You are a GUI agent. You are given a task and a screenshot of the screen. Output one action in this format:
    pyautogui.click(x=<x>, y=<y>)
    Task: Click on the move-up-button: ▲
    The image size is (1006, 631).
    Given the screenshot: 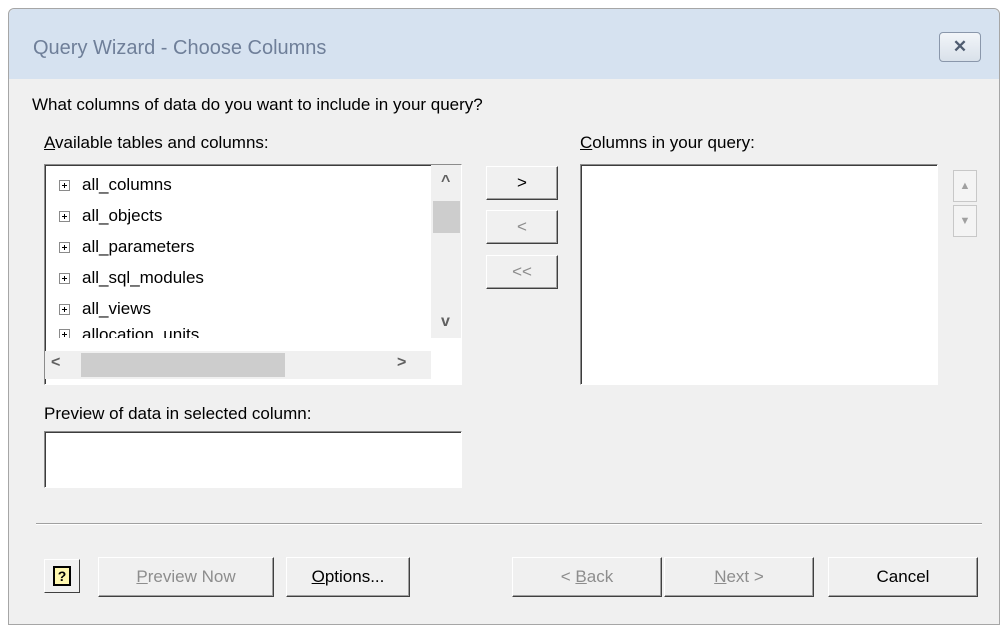 What is the action you would take?
    pyautogui.click(x=965, y=186)
    